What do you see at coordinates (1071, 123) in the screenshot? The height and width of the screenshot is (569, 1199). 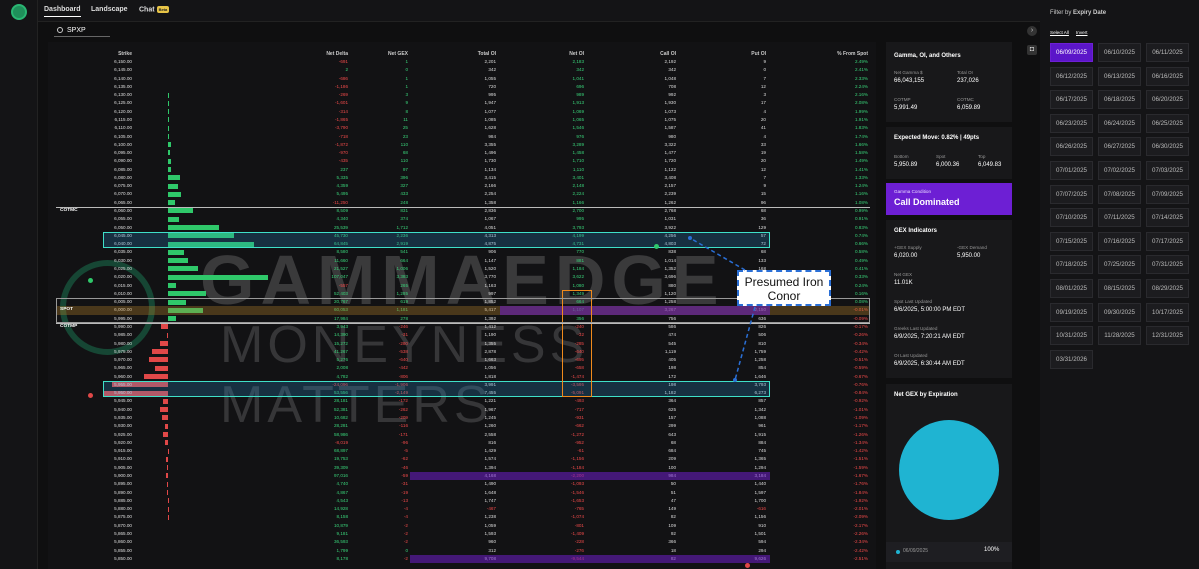 I see `expiry-date-button: 06/23/2025` at bounding box center [1071, 123].